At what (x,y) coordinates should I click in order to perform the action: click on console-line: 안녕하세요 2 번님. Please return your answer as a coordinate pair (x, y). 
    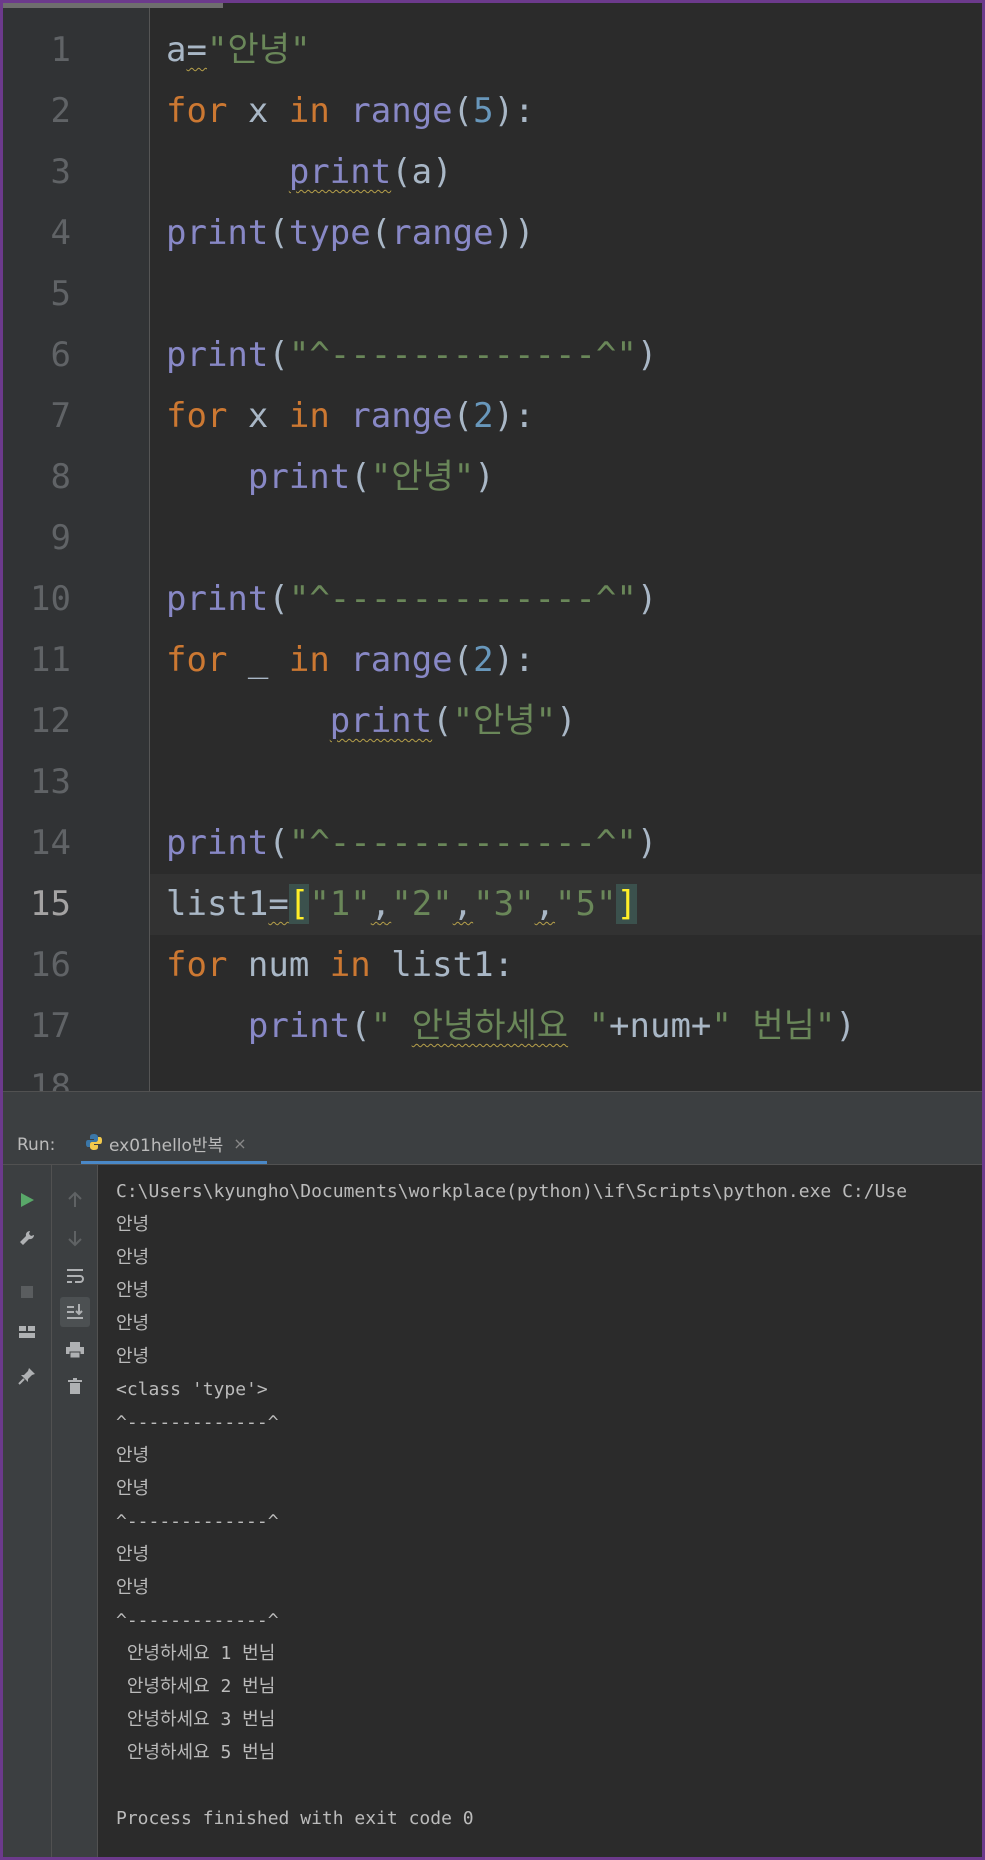
    Looking at the image, I should click on (196, 1686).